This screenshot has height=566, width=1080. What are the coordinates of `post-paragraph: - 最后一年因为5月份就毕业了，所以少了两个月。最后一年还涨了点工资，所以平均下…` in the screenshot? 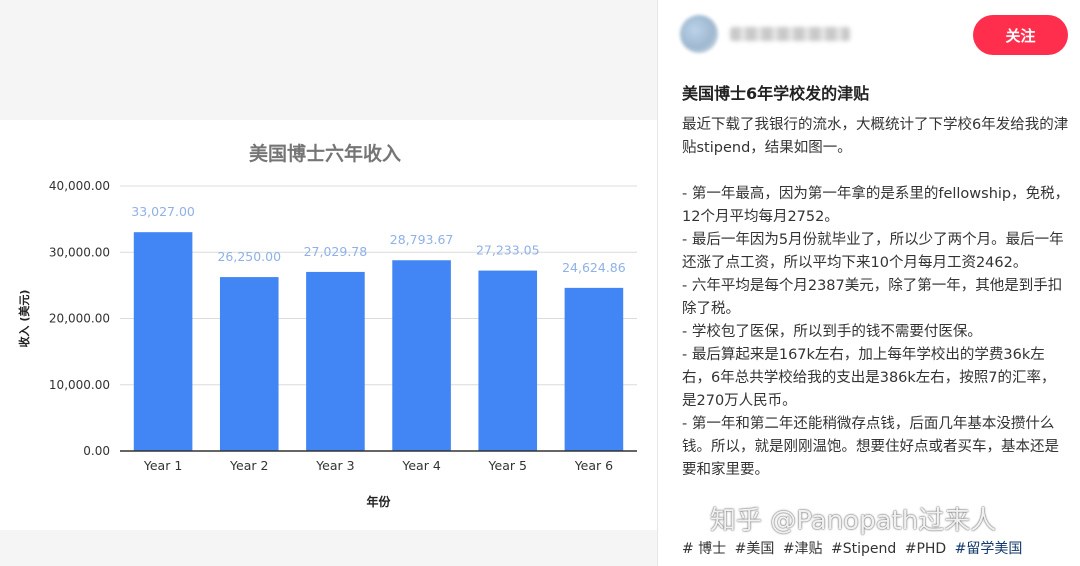 It's located at (873, 251).